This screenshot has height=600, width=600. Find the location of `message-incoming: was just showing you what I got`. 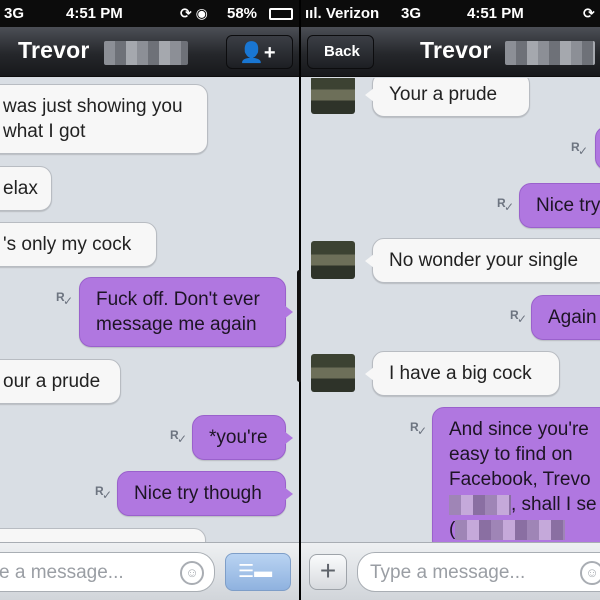

message-incoming: was just showing you what I got is located at coordinates (104, 119).